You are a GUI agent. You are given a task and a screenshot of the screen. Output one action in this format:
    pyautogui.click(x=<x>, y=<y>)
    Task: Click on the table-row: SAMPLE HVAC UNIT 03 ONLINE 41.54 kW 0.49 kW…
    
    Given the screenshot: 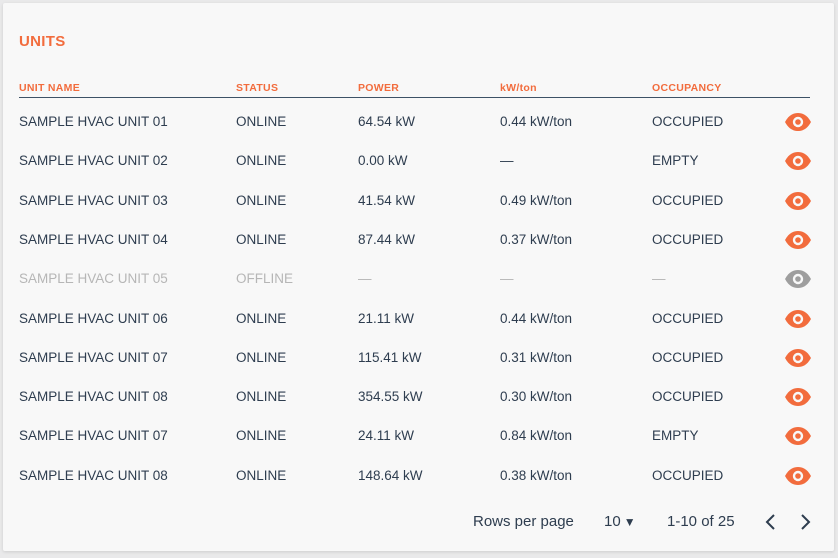 What is the action you would take?
    pyautogui.click(x=415, y=200)
    